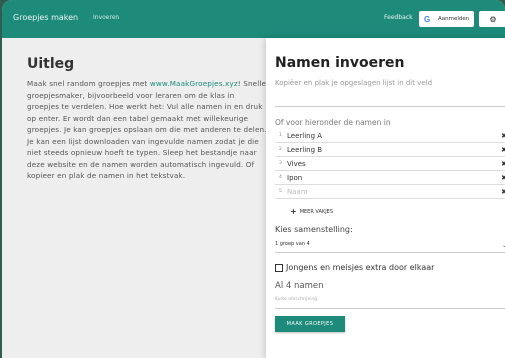  I want to click on names-count: Al 4 namen, so click(299, 286).